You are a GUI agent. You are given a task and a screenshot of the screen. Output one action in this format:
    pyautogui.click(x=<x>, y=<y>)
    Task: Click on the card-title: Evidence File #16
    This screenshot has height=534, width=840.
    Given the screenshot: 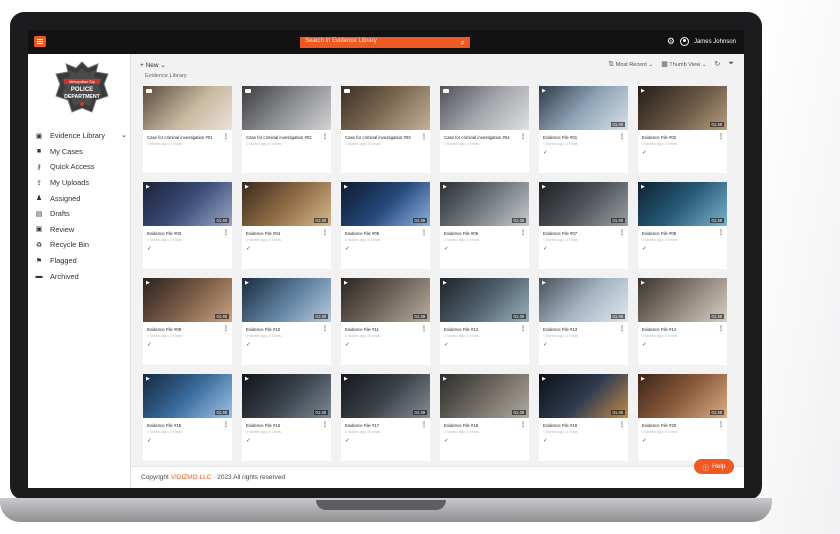 What is the action you would take?
    pyautogui.click(x=263, y=425)
    